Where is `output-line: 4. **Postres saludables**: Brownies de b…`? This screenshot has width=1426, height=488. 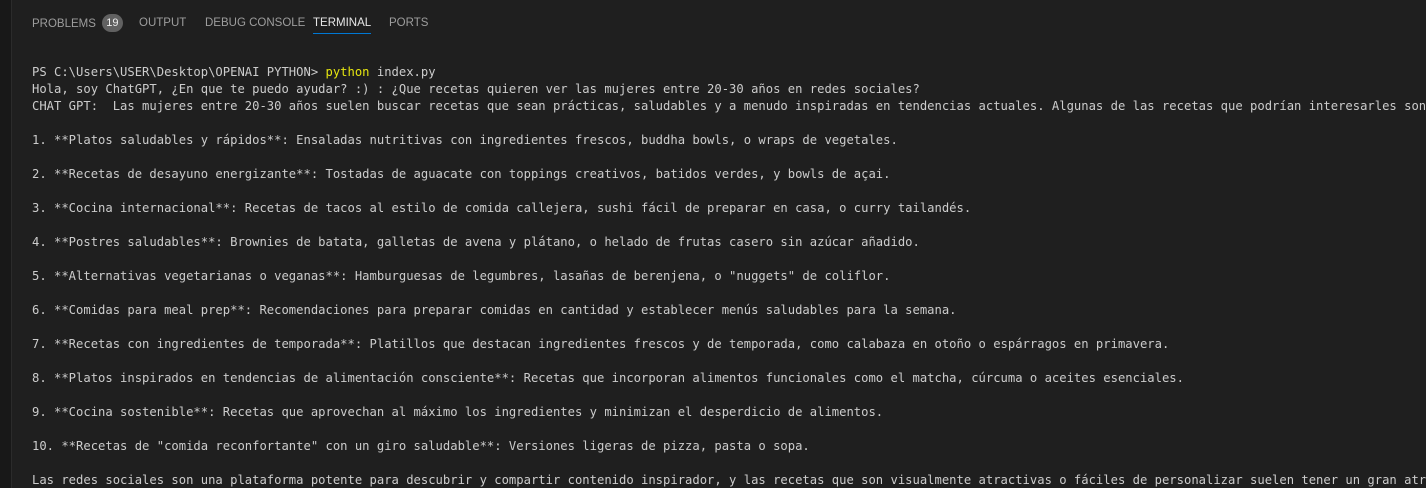
output-line: 4. **Postres saludables**: Brownies de b… is located at coordinates (476, 242).